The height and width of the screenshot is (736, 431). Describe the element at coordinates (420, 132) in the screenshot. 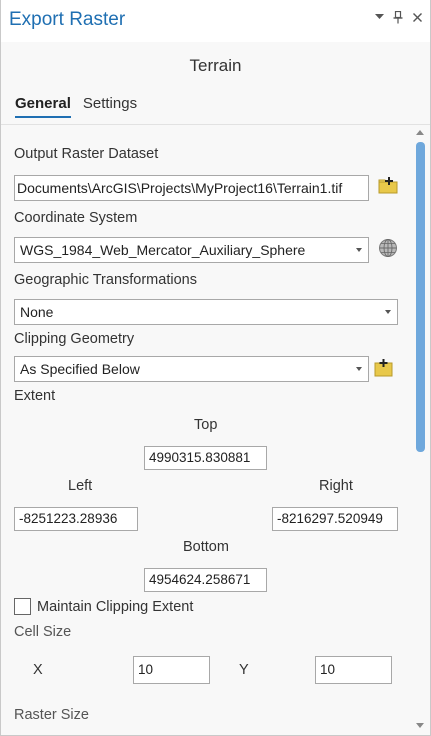

I see `scroll-up-icon` at that location.